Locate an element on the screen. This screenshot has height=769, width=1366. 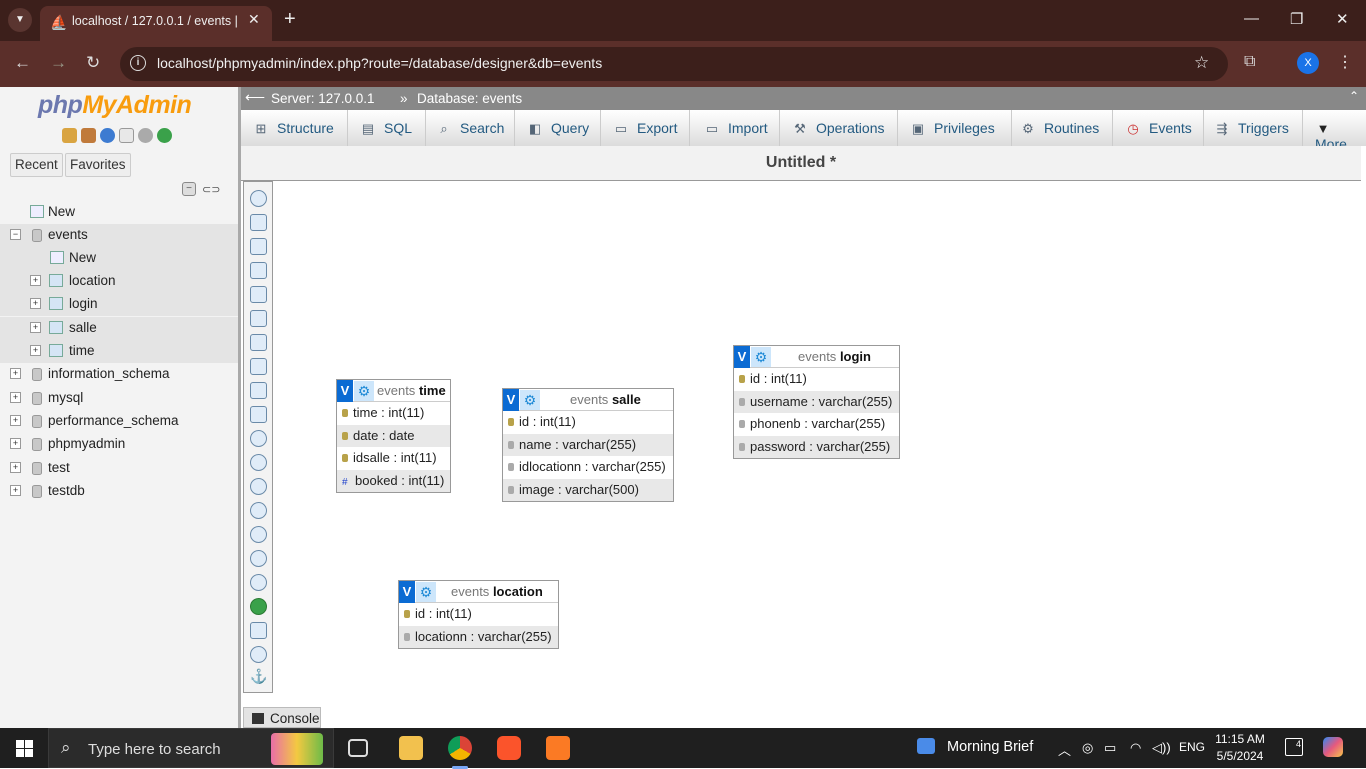
column-row: phonenb : varchar(255) is located at coordinates (816, 424).